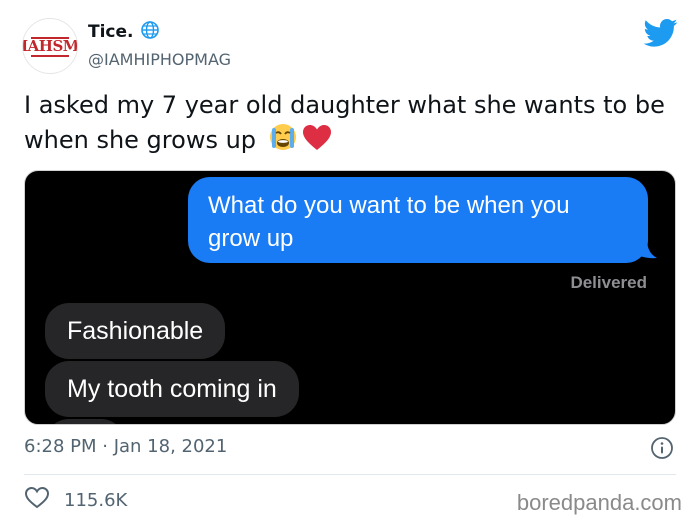 Image resolution: width=700 pixels, height=528 pixels. I want to click on red-heart-emoji-icon, so click(317, 142).